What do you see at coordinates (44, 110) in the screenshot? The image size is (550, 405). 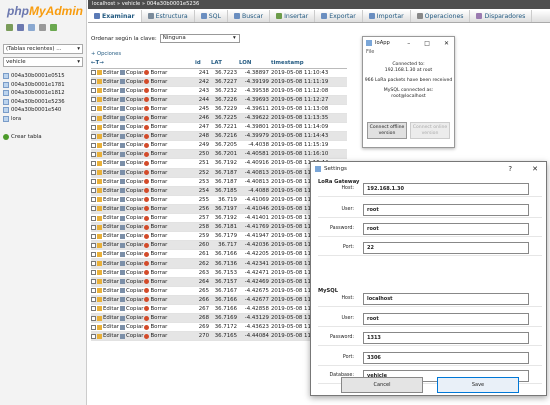 I see `sidebar-table-item: 004a30b0001e540` at bounding box center [44, 110].